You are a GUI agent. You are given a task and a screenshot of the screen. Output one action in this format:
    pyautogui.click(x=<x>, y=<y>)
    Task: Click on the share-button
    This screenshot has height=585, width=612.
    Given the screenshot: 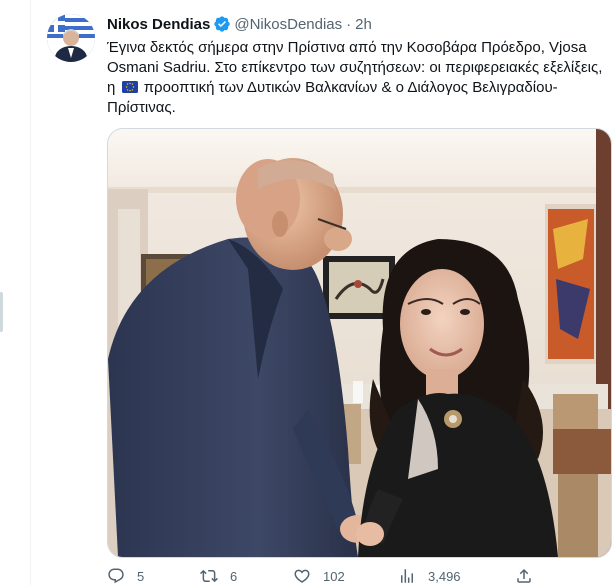 What is the action you would take?
    pyautogui.click(x=530, y=576)
    